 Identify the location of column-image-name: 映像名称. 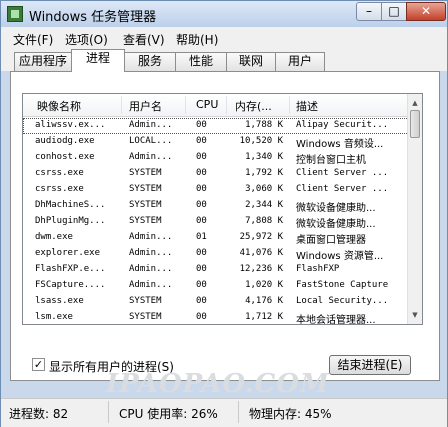
(59, 106).